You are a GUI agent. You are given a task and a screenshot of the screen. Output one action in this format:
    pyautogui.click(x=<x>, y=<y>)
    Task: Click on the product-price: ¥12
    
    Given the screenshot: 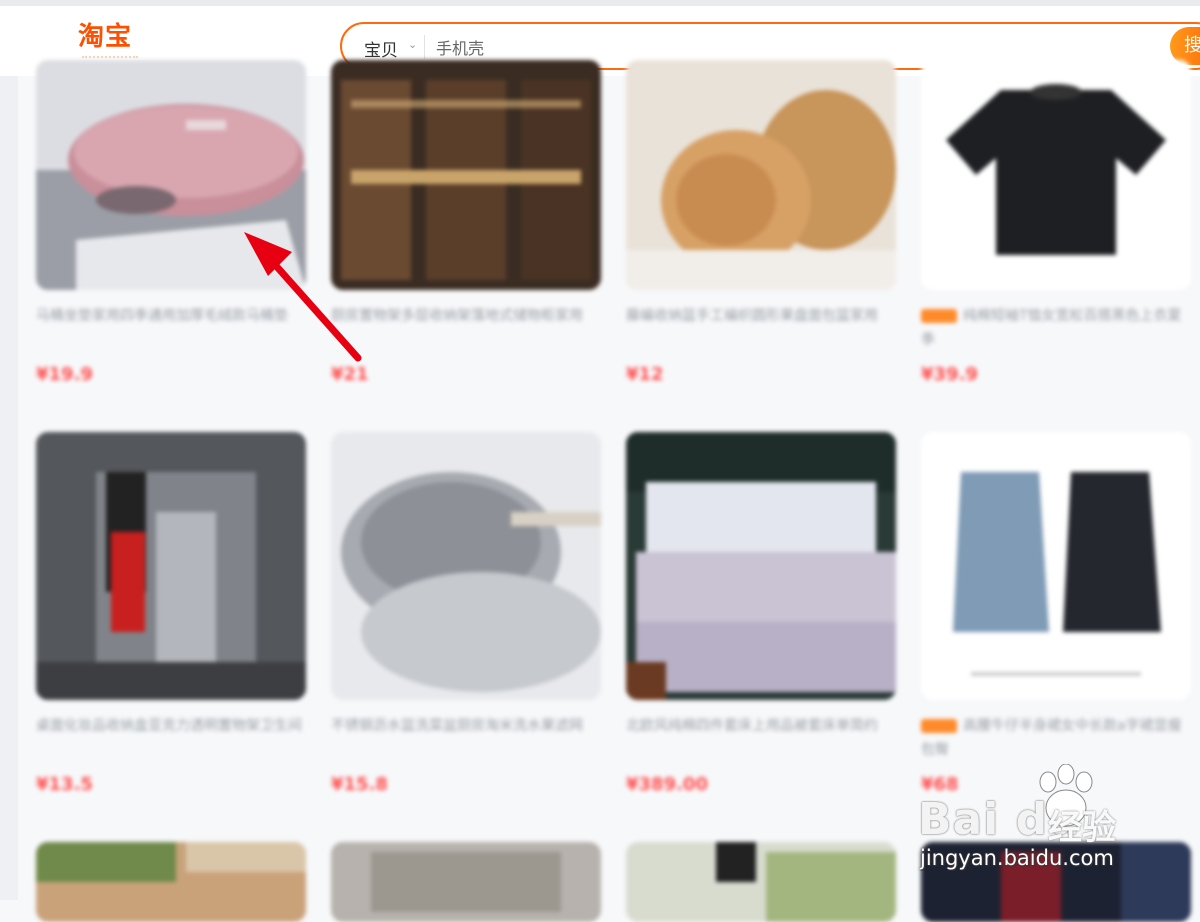 What is the action you would take?
    pyautogui.click(x=645, y=374)
    